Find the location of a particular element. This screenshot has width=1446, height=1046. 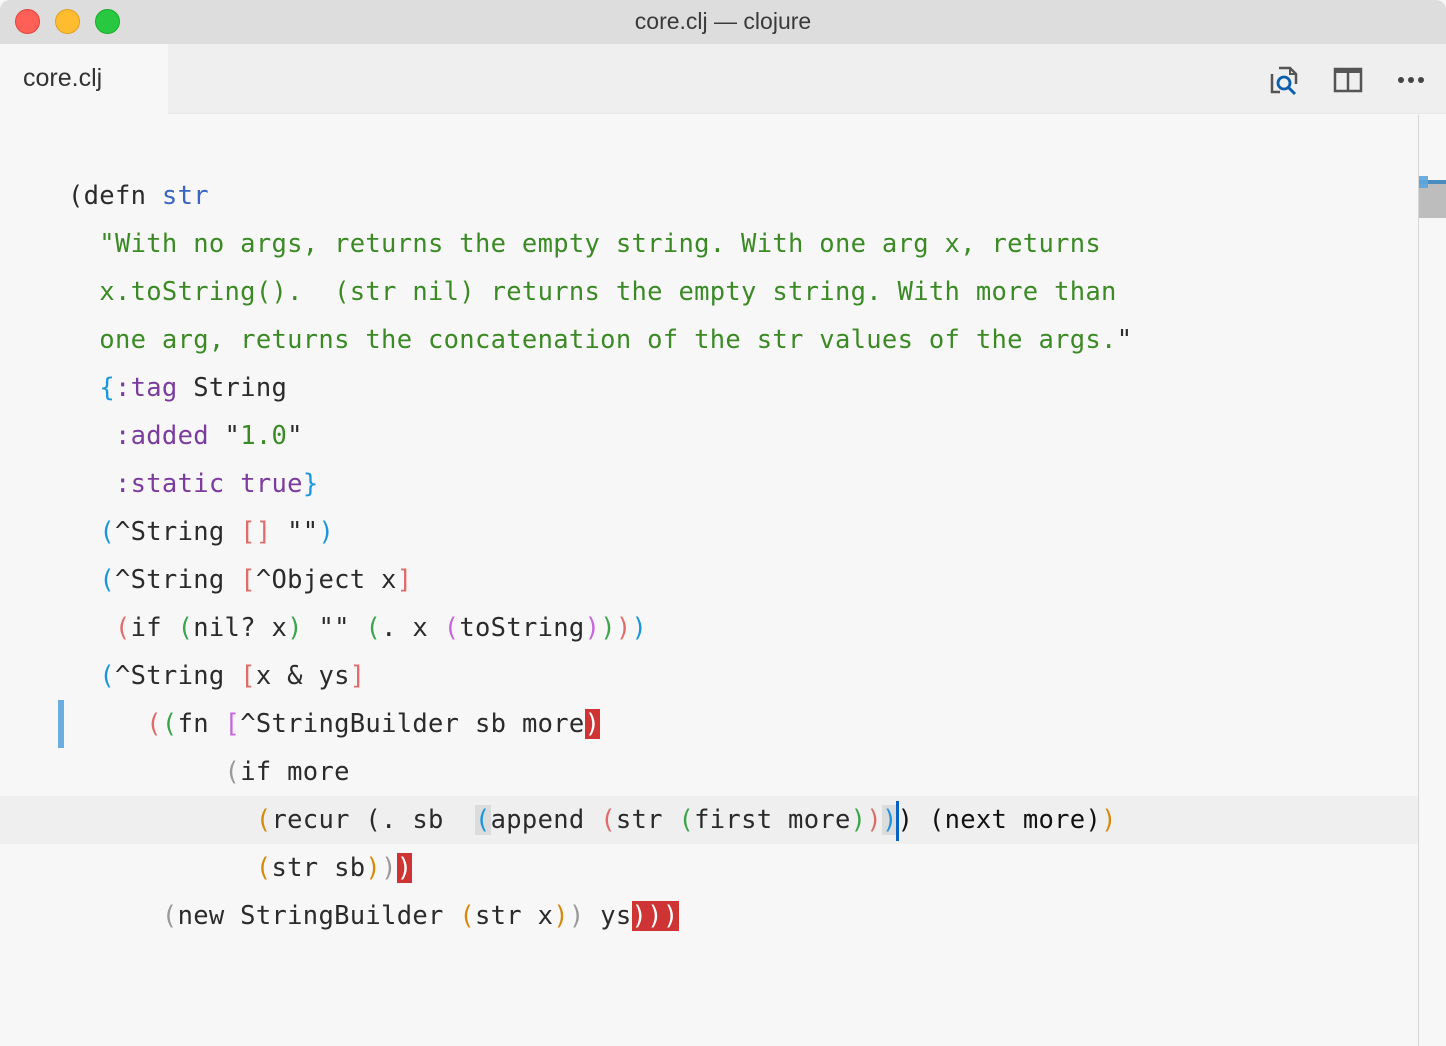

code-token: nil? x is located at coordinates (240, 628).